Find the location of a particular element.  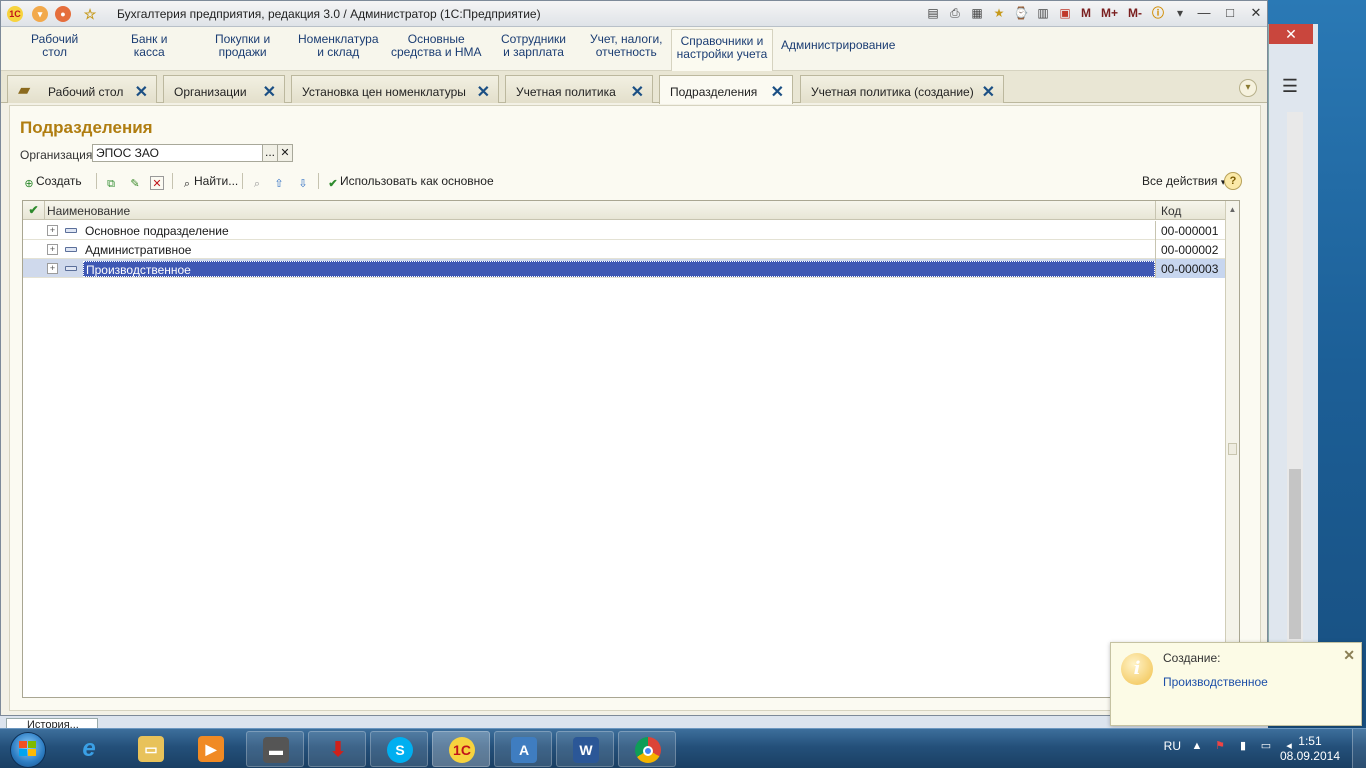

calendar-icon: ▣ is located at coordinates (1065, 13).